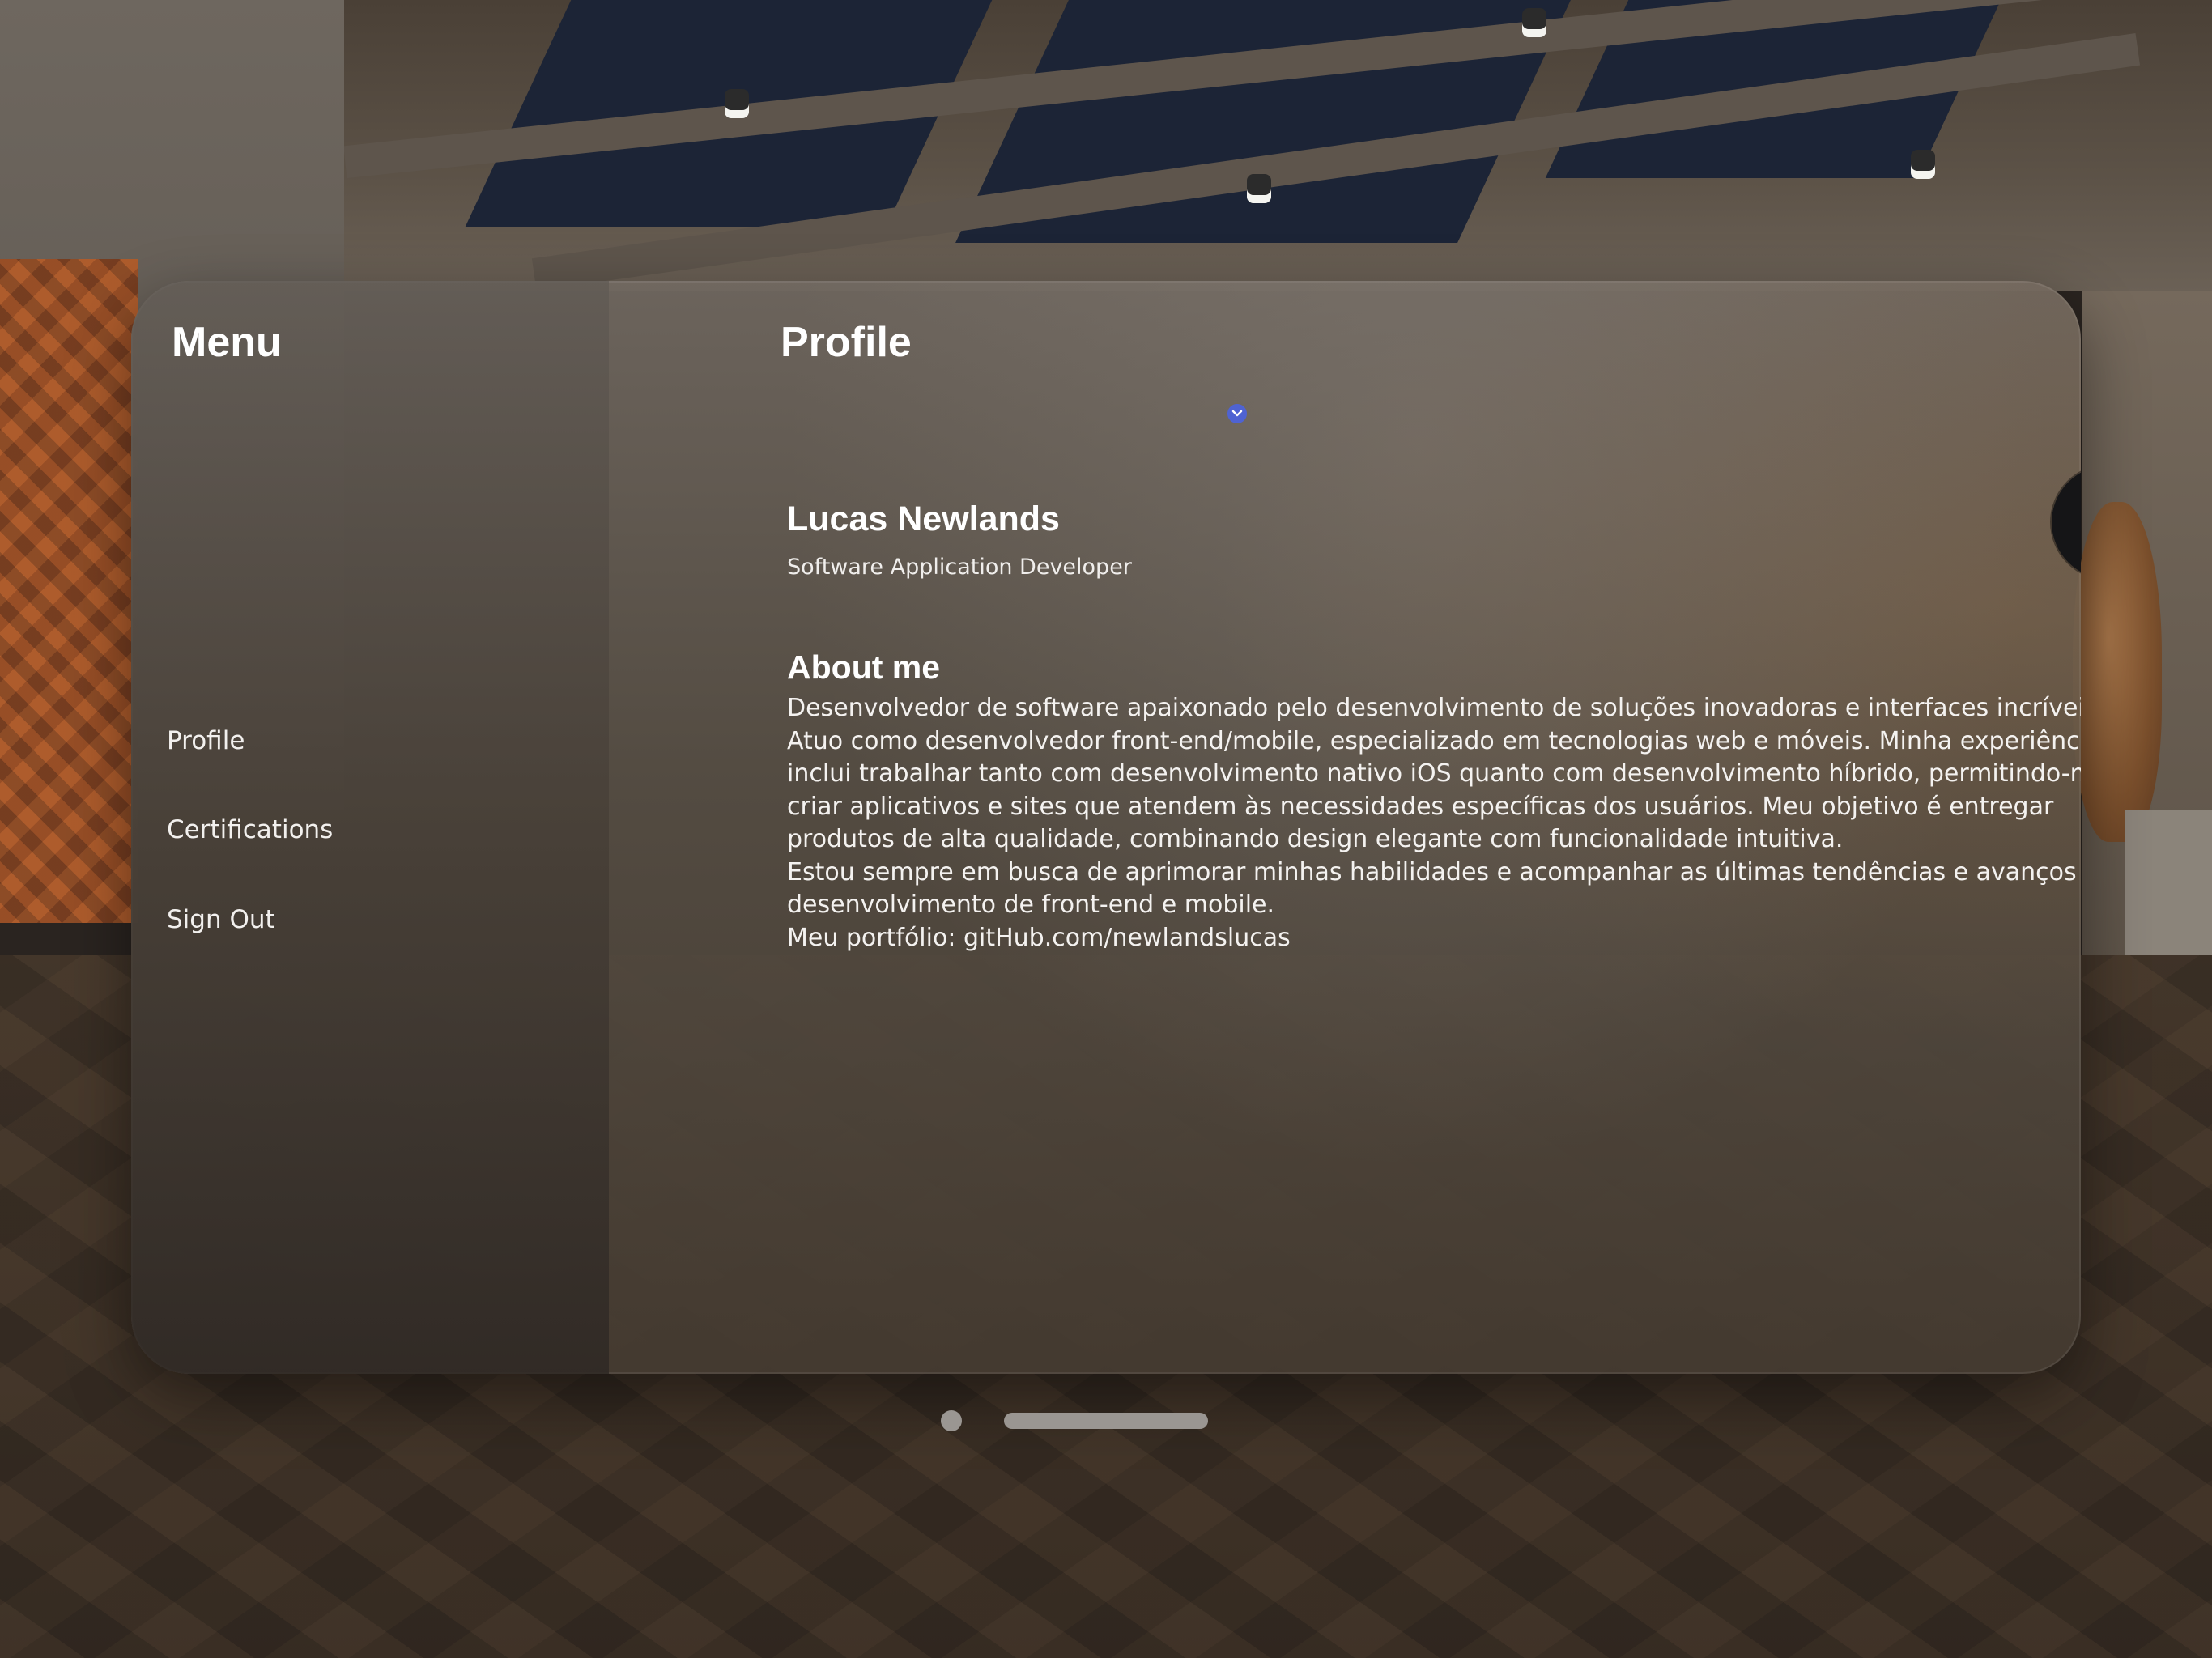  I want to click on sidebar: Menu Profile Certifications Sign Out, so click(370, 827).